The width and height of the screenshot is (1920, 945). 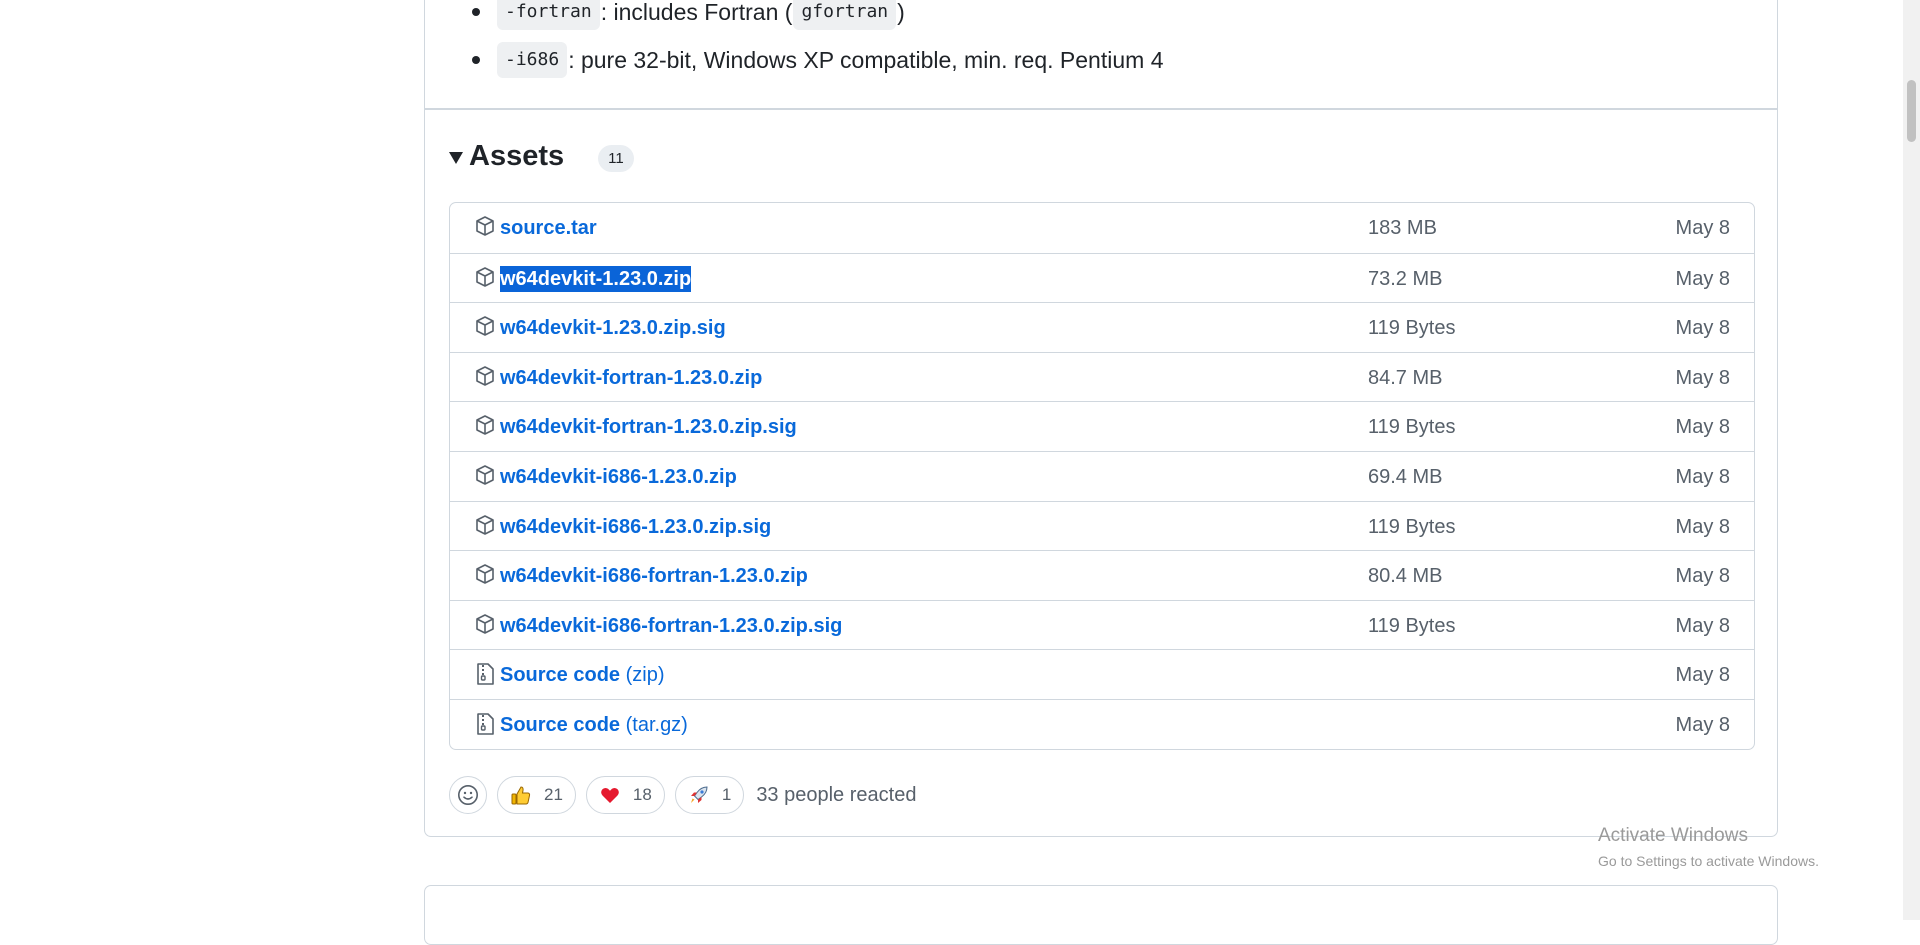 I want to click on asset-name: w64devkit-1.23.0.zip, so click(x=596, y=278).